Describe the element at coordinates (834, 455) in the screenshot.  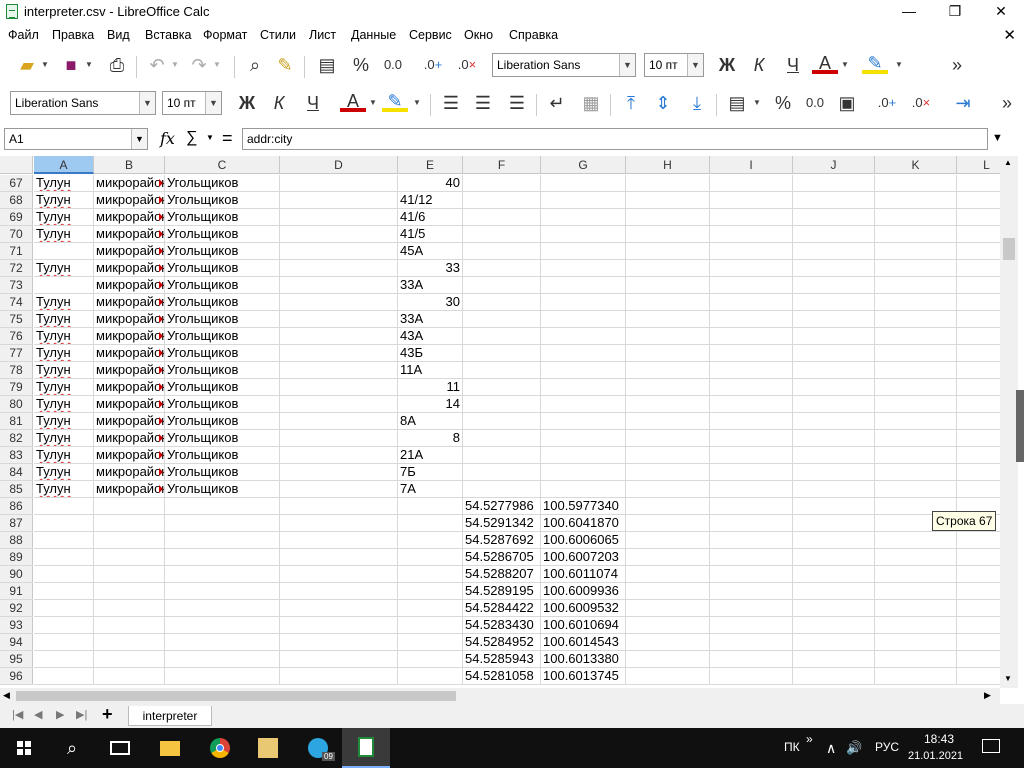
I see `cell-j83` at that location.